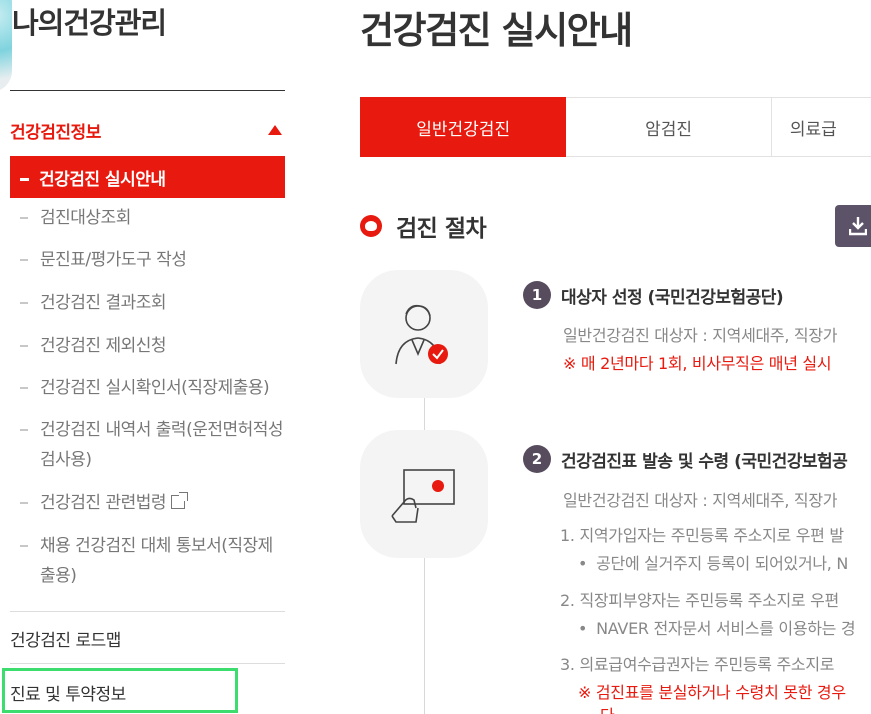 Image resolution: width=871 pixels, height=714 pixels. Describe the element at coordinates (669, 127) in the screenshot. I see `tab-cancer-checkup: 암검진` at that location.